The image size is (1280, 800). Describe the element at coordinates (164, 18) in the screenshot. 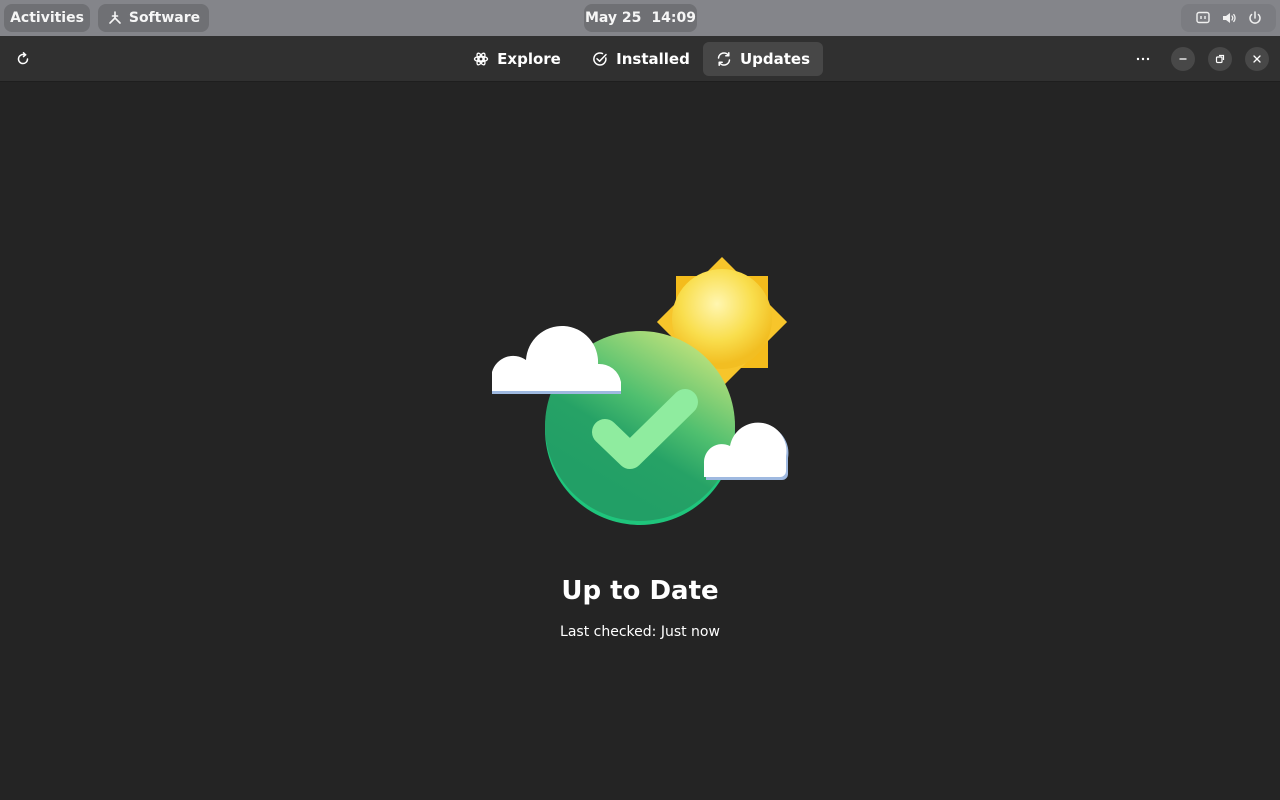

I see `app-menu-label: Software` at that location.